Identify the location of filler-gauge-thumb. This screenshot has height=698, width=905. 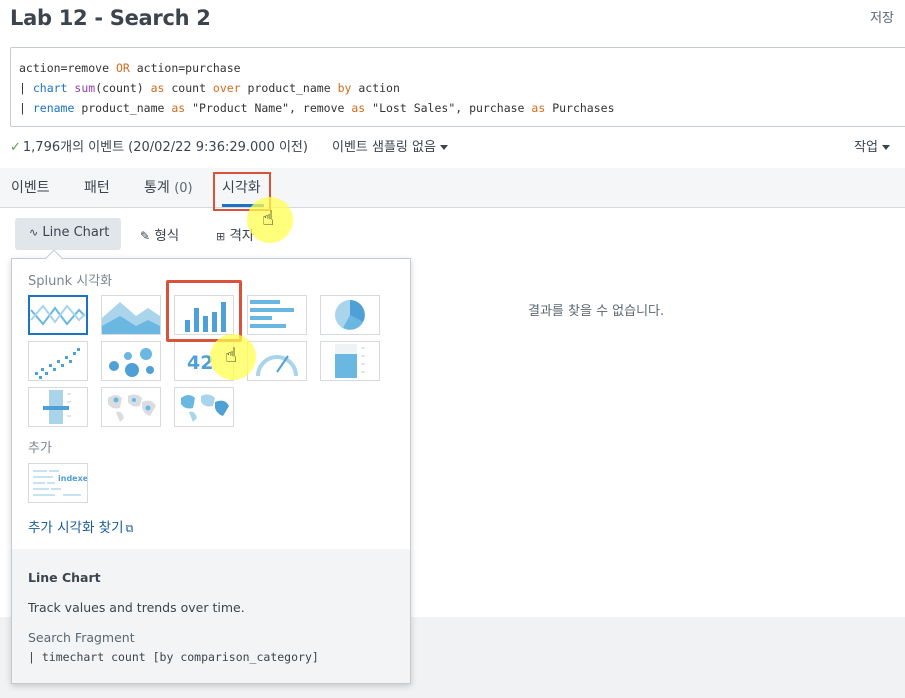
(350, 361).